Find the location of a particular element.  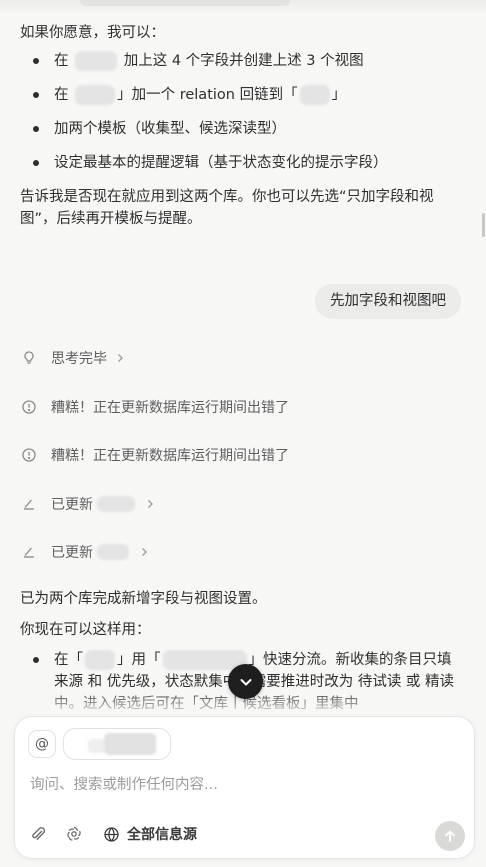

attach-button is located at coordinates (38, 834).